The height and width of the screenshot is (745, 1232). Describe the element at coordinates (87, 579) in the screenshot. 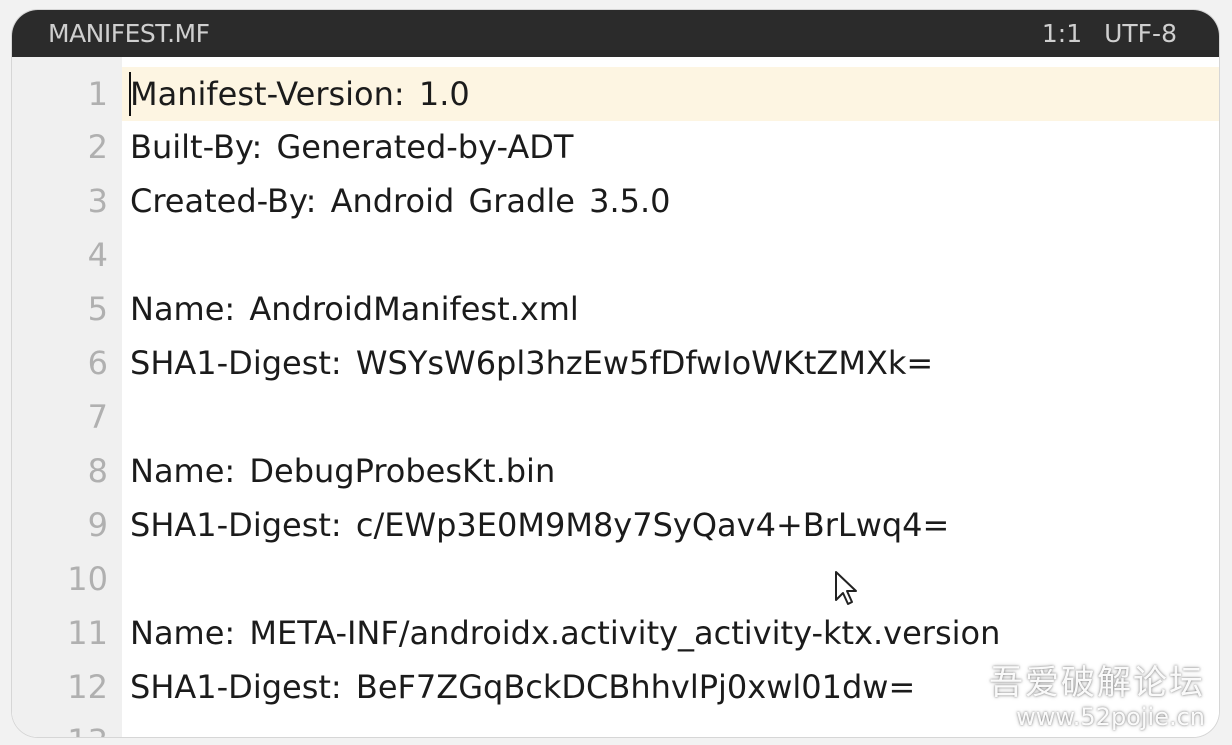

I see `line-number: 10` at that location.